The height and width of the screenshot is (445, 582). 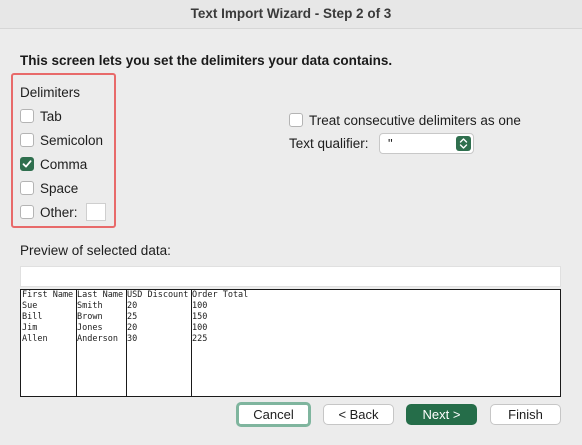 I want to click on checkbox-tab-label: Tab, so click(x=51, y=116).